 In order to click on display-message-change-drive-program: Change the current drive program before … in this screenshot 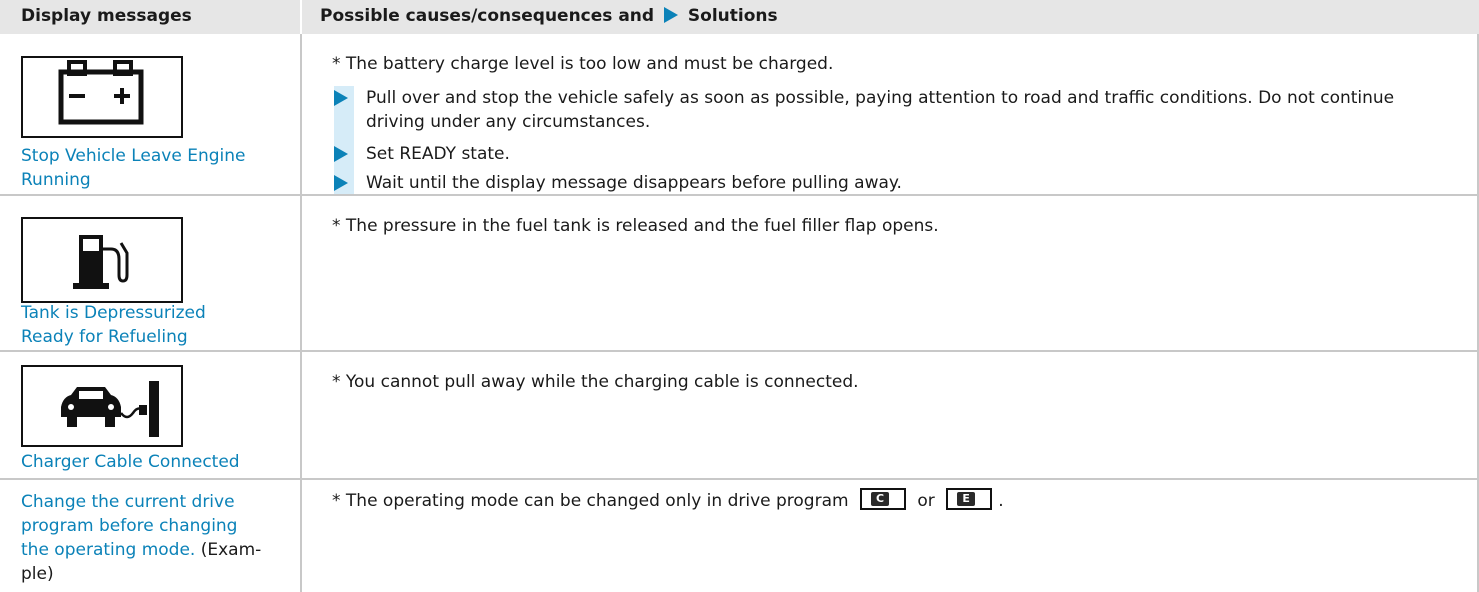, I will do `click(151, 538)`.